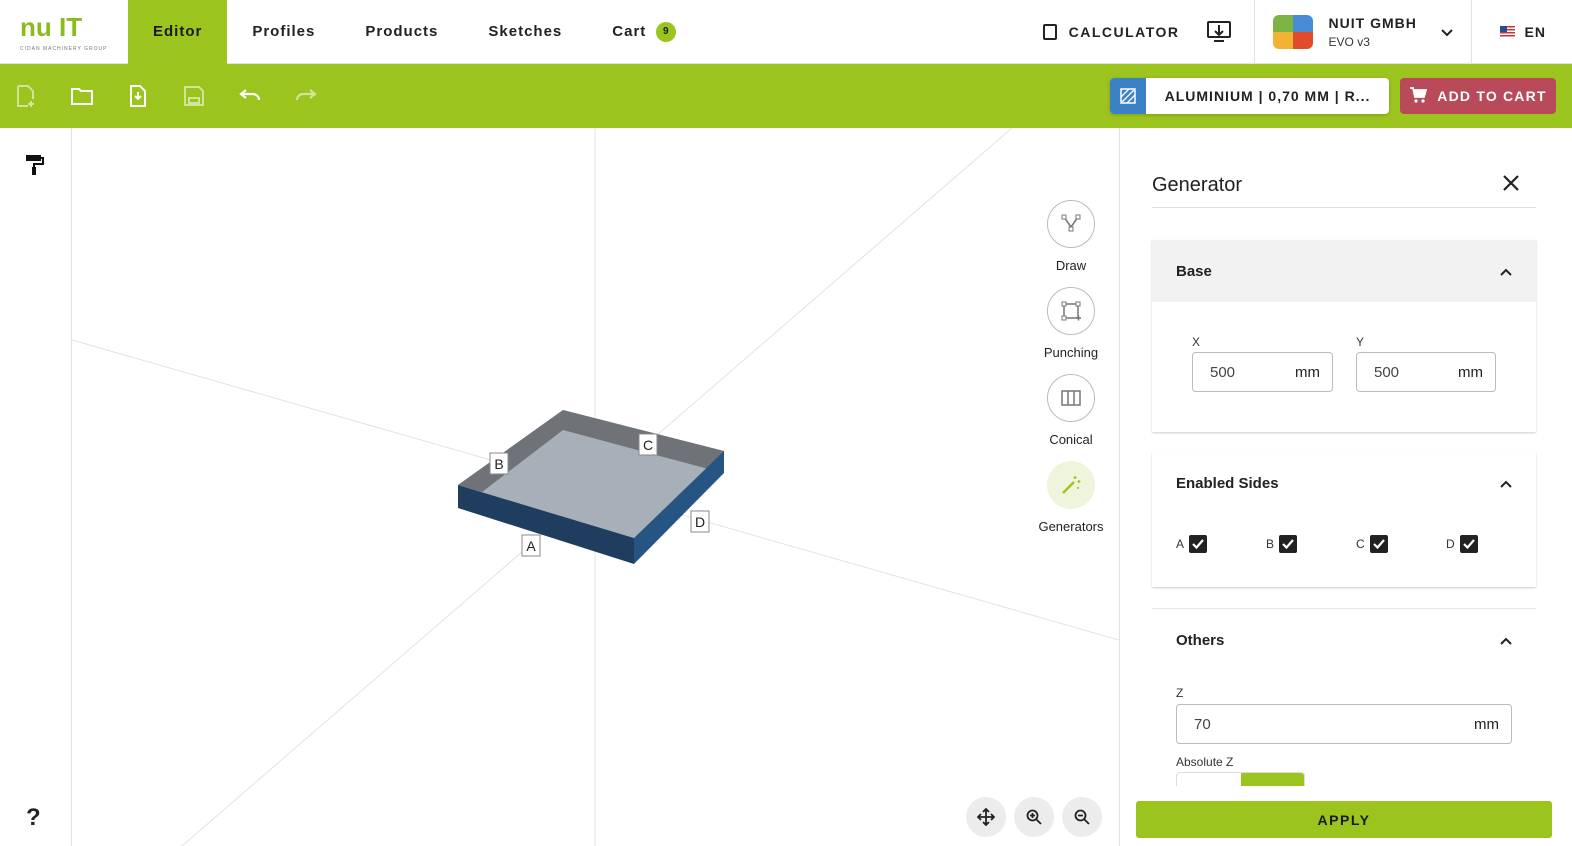 This screenshot has height=846, width=1572. What do you see at coordinates (1418, 96) in the screenshot?
I see `shopping-cart-icon` at bounding box center [1418, 96].